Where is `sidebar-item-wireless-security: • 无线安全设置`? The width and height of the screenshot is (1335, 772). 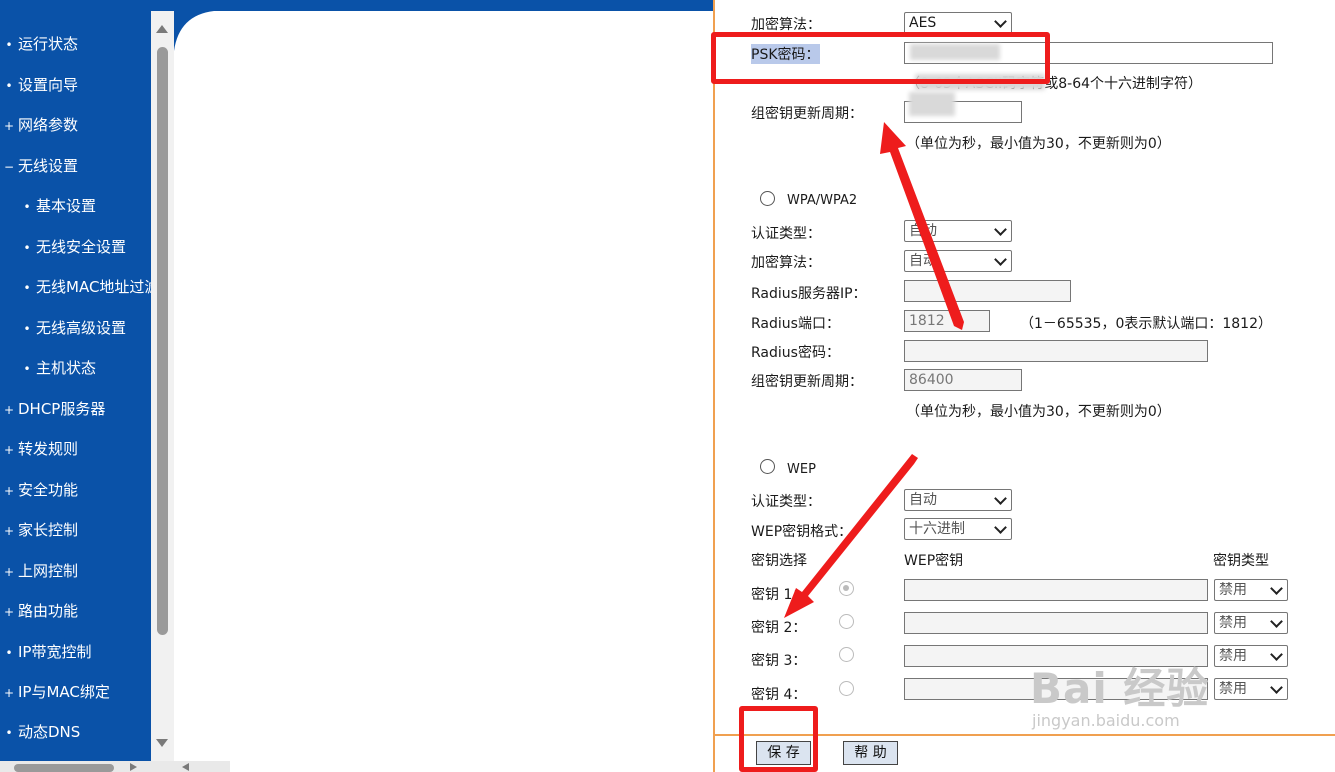 sidebar-item-wireless-security: • 无线安全设置 is located at coordinates (72, 247).